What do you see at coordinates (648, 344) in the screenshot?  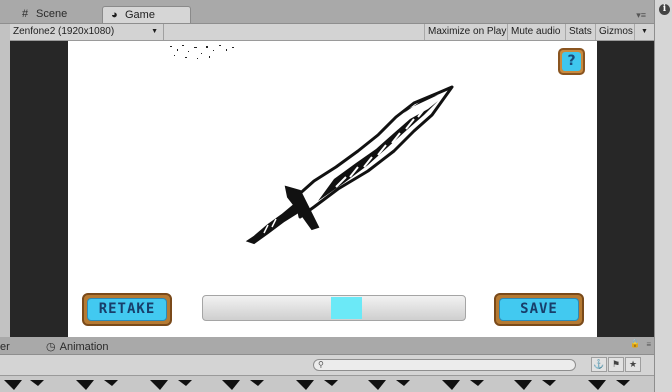 I see `panel-menu-icon: ≡` at bounding box center [648, 344].